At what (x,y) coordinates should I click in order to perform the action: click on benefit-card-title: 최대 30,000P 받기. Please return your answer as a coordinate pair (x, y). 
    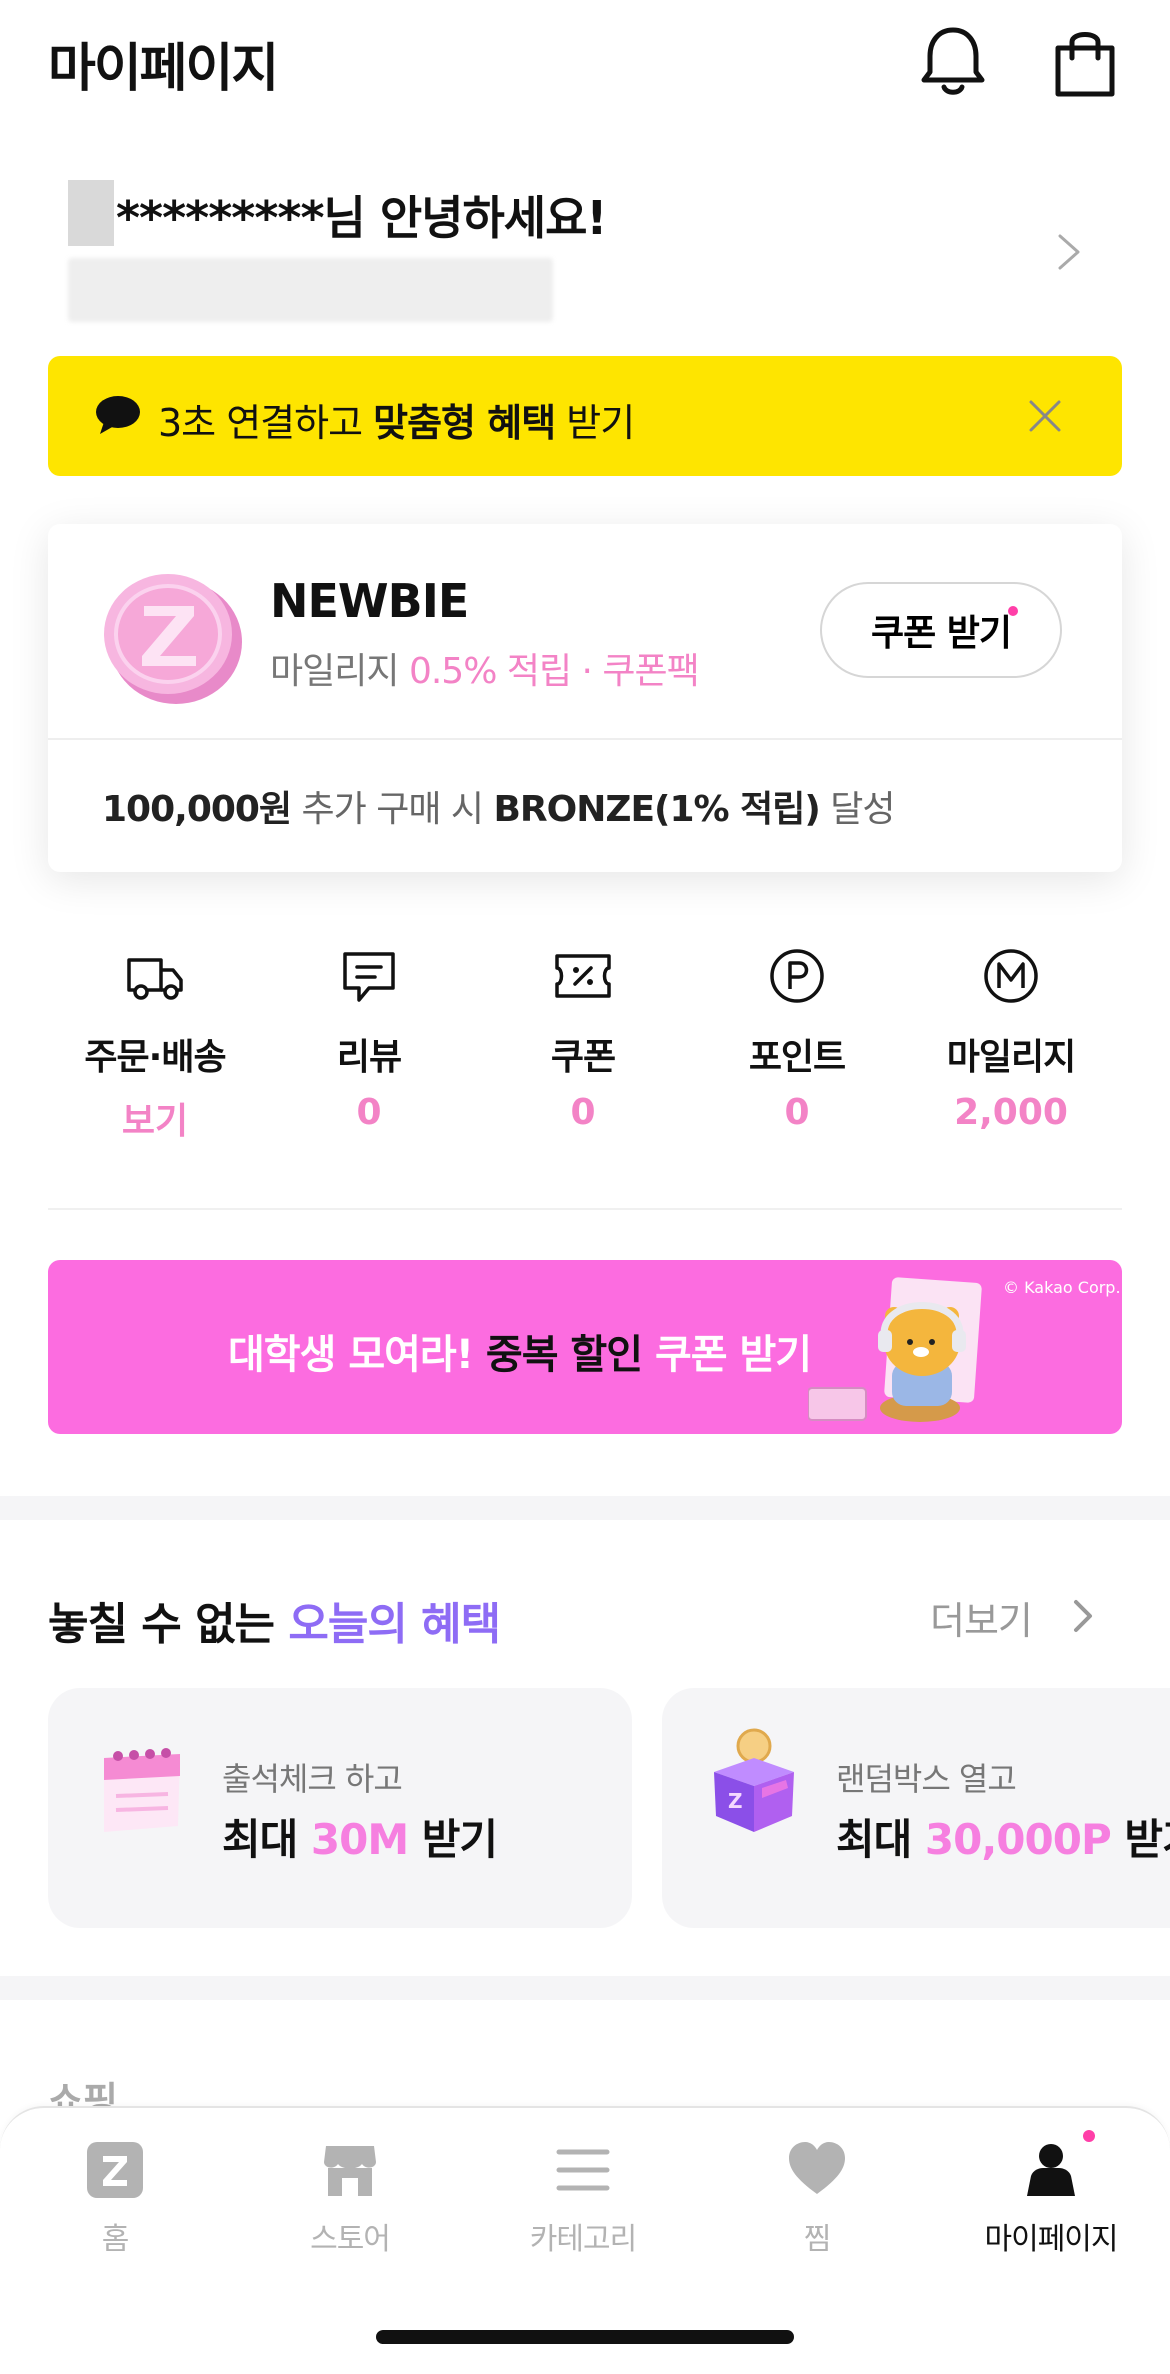
    Looking at the image, I should click on (1003, 1839).